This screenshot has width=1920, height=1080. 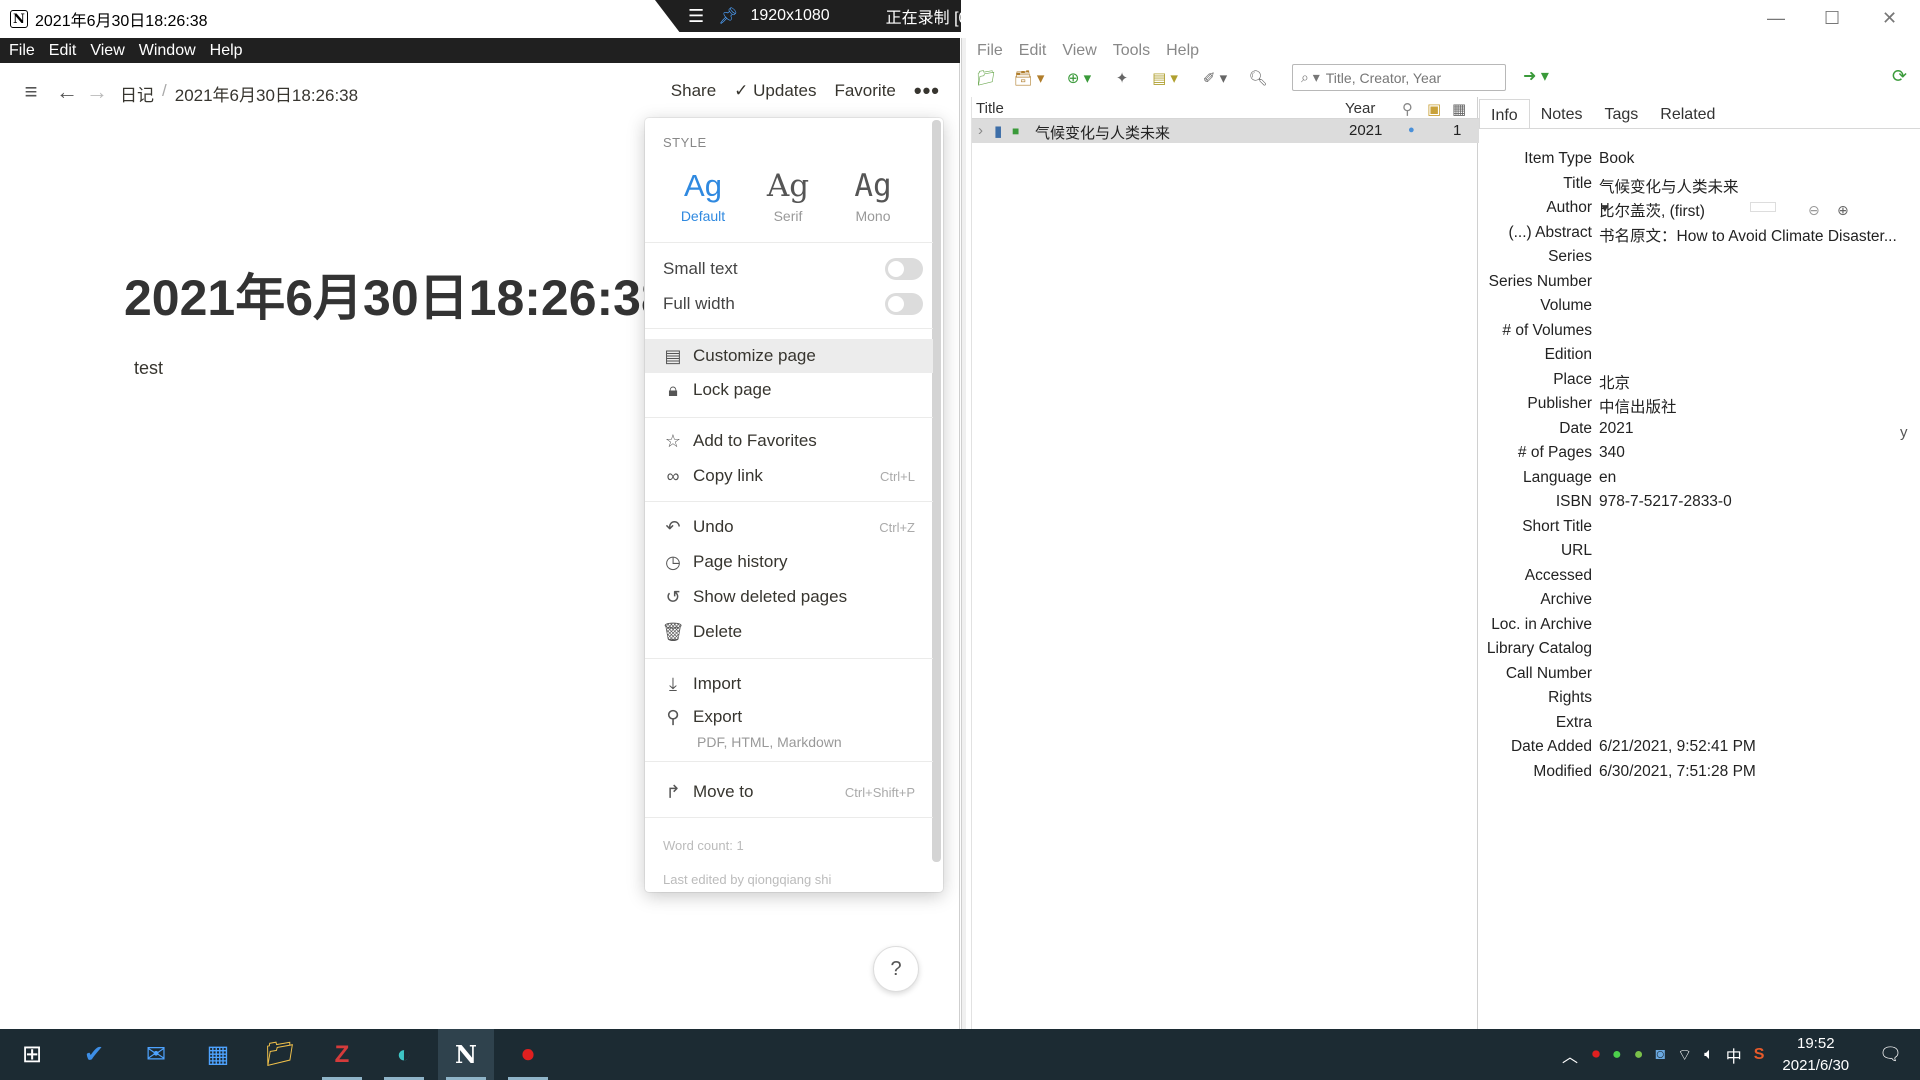 What do you see at coordinates (1225, 131) in the screenshot?
I see `table-row: › ▮ ■ 气候变化与人类未来 2021 ● 1` at bounding box center [1225, 131].